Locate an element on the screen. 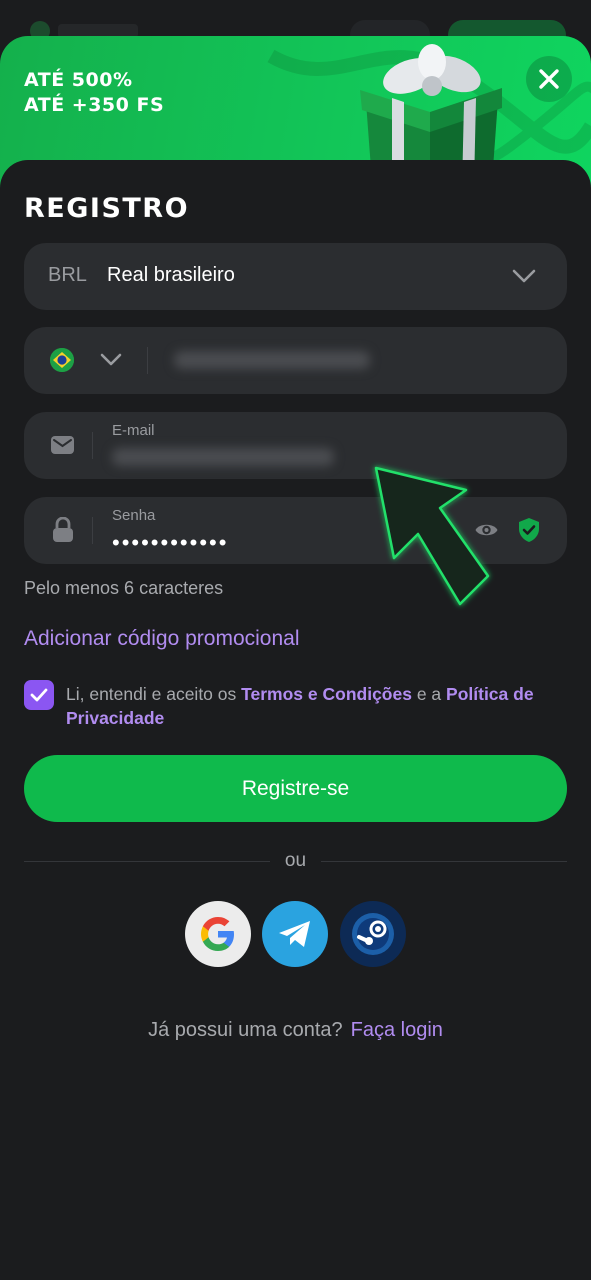 The image size is (591, 1280). close-button is located at coordinates (549, 79).